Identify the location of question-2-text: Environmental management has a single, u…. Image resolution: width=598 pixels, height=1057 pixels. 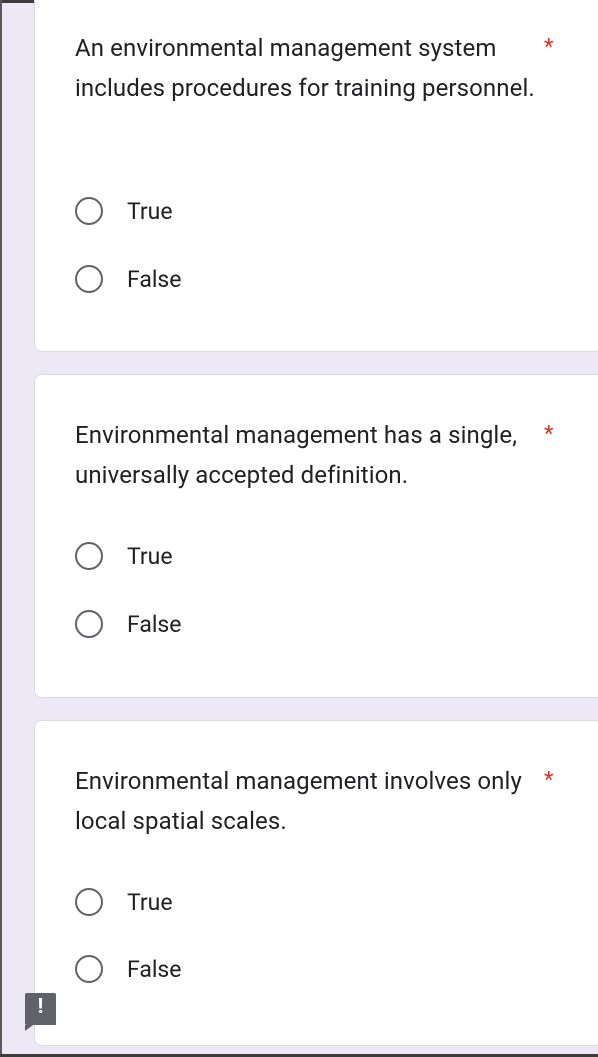
(296, 455).